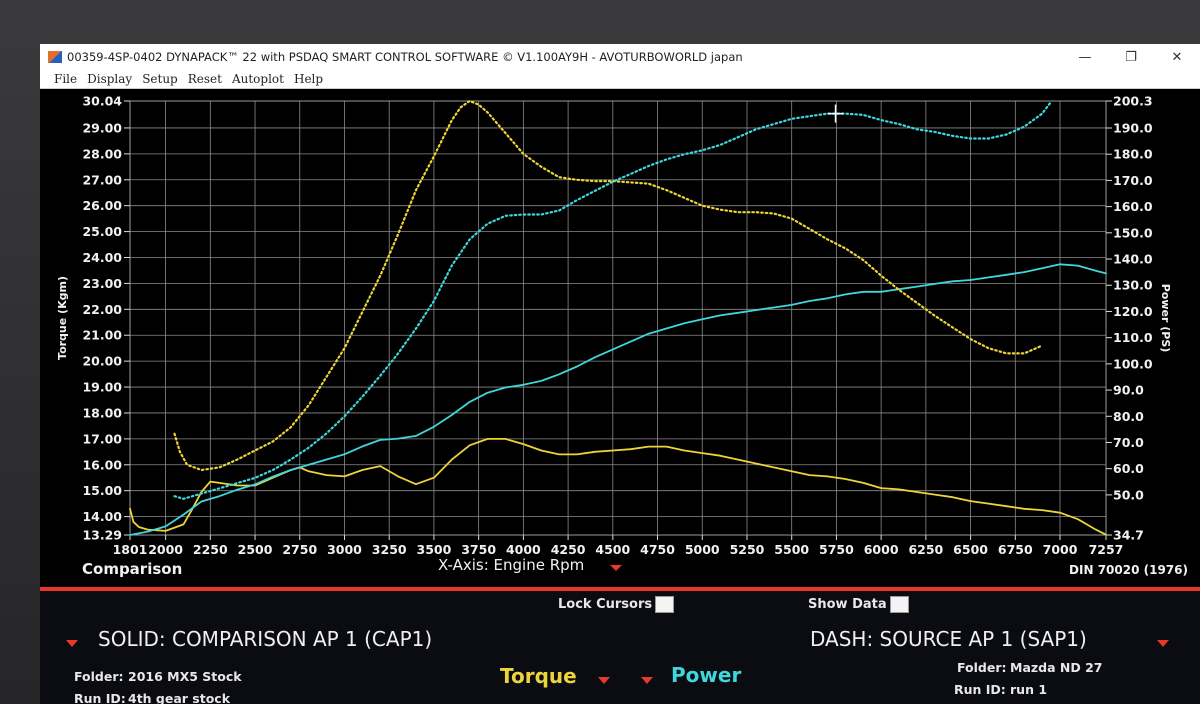 The height and width of the screenshot is (704, 1200). What do you see at coordinates (1128, 535) in the screenshot?
I see `right-tick-label: 34.7` at bounding box center [1128, 535].